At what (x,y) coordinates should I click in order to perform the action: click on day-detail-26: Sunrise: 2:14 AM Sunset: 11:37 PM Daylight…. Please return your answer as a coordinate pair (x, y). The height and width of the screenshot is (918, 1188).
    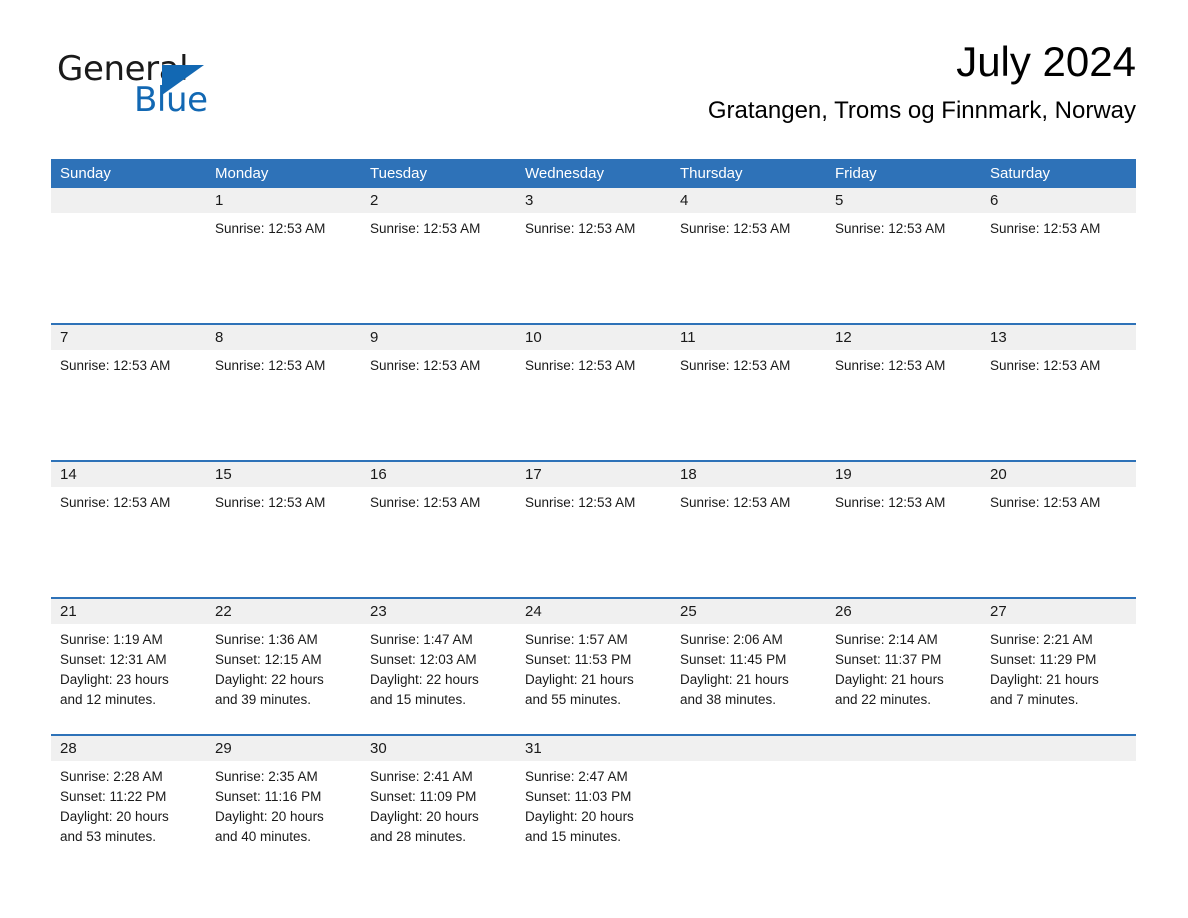
    Looking at the image, I should click on (903, 679).